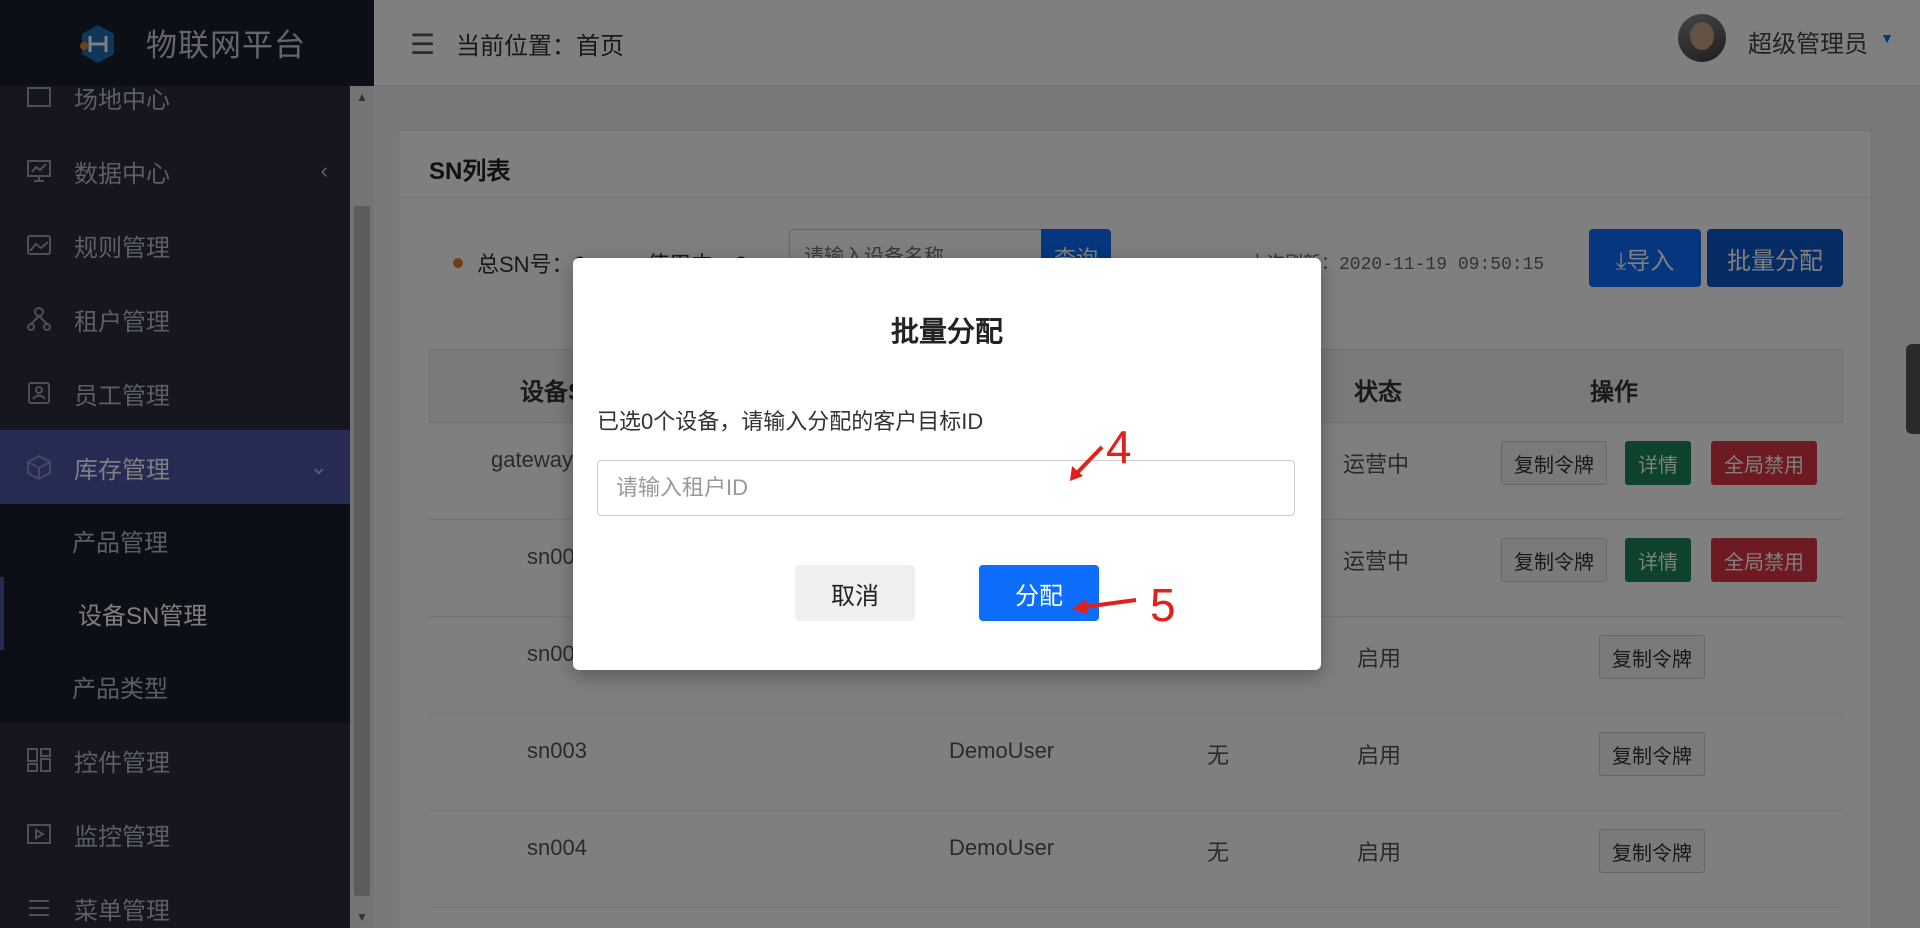 The image size is (1920, 928). Describe the element at coordinates (790, 421) in the screenshot. I see `dialog-description: 已选0个设备，请输入分配的客户目标ID` at that location.